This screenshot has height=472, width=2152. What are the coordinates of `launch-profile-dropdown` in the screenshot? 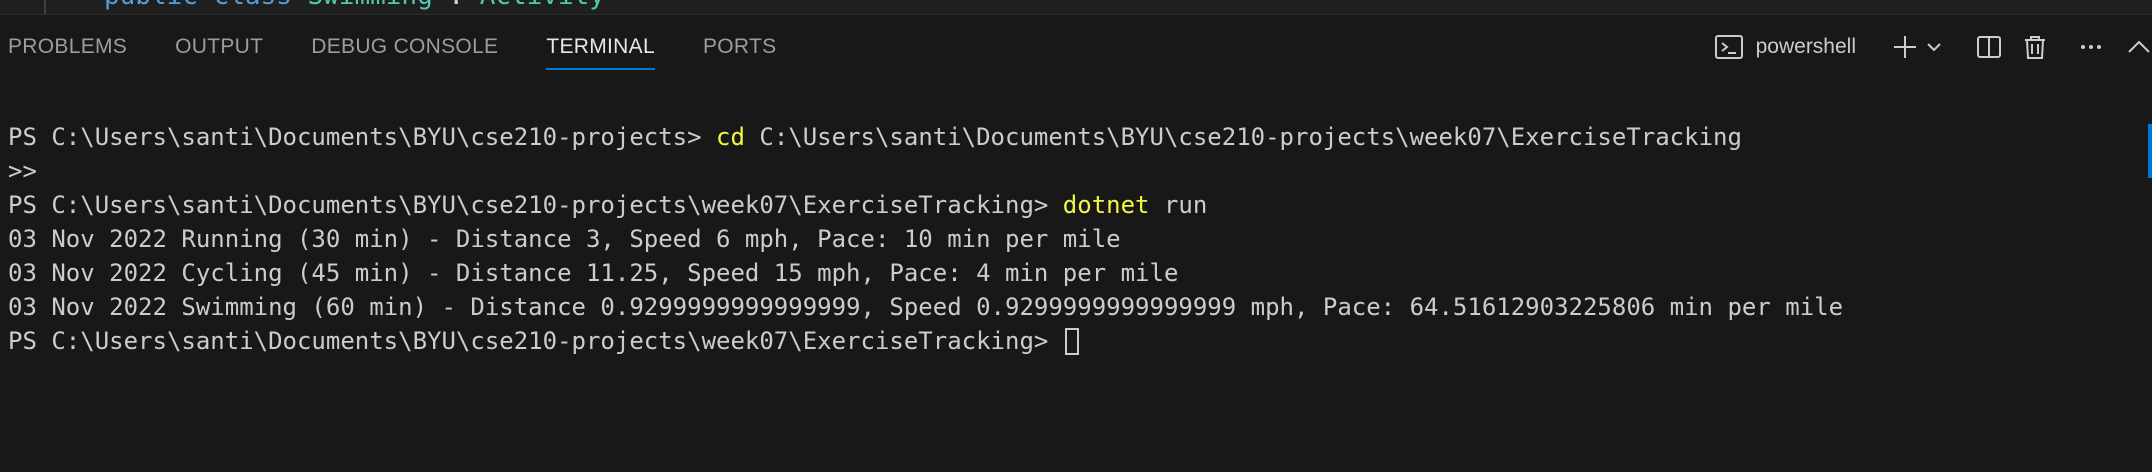 It's located at (1934, 47).